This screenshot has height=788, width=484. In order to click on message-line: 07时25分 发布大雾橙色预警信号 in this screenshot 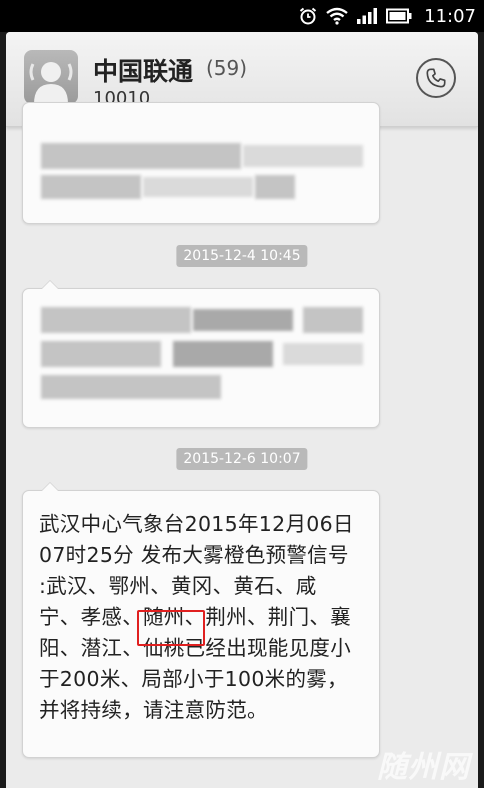, I will do `click(194, 555)`.